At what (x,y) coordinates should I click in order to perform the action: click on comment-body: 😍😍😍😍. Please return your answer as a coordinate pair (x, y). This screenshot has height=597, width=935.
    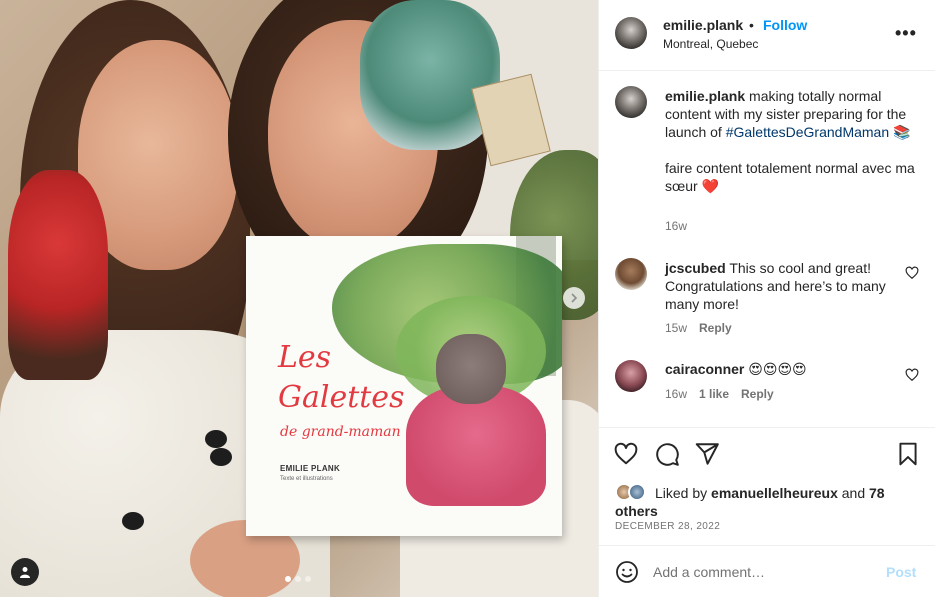
    Looking at the image, I should click on (775, 369).